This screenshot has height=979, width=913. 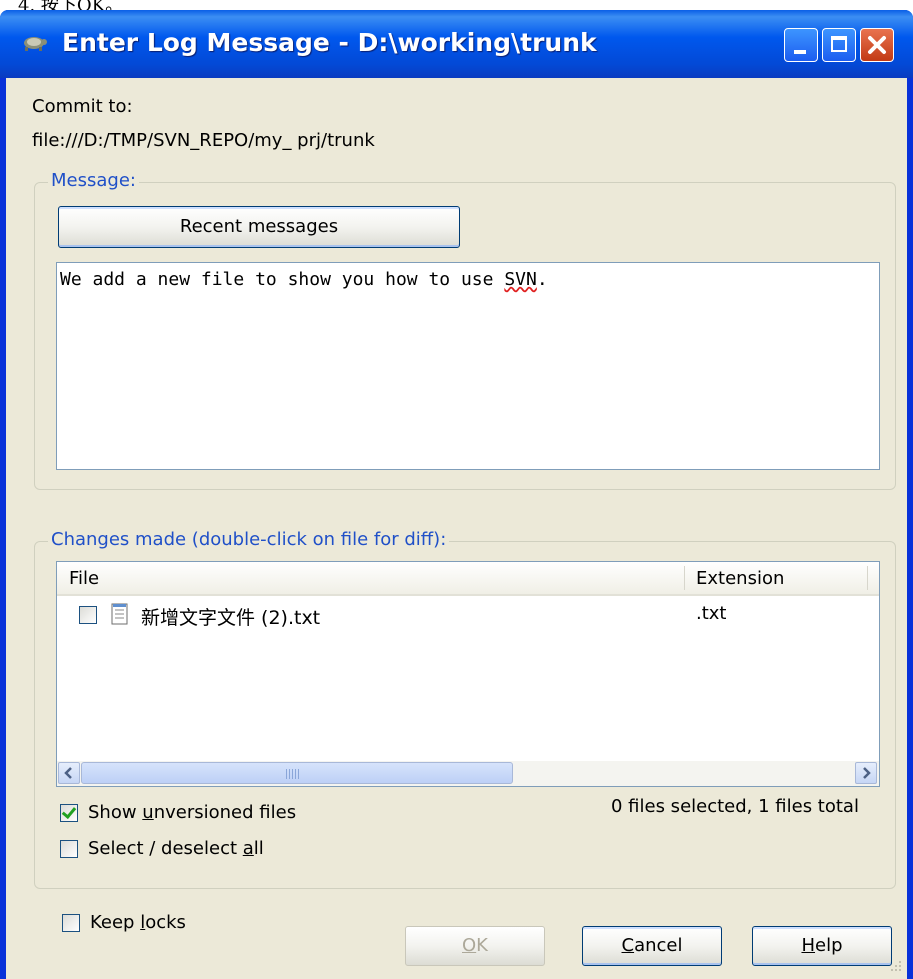 I want to click on chevron-left-icon, so click(x=68, y=773).